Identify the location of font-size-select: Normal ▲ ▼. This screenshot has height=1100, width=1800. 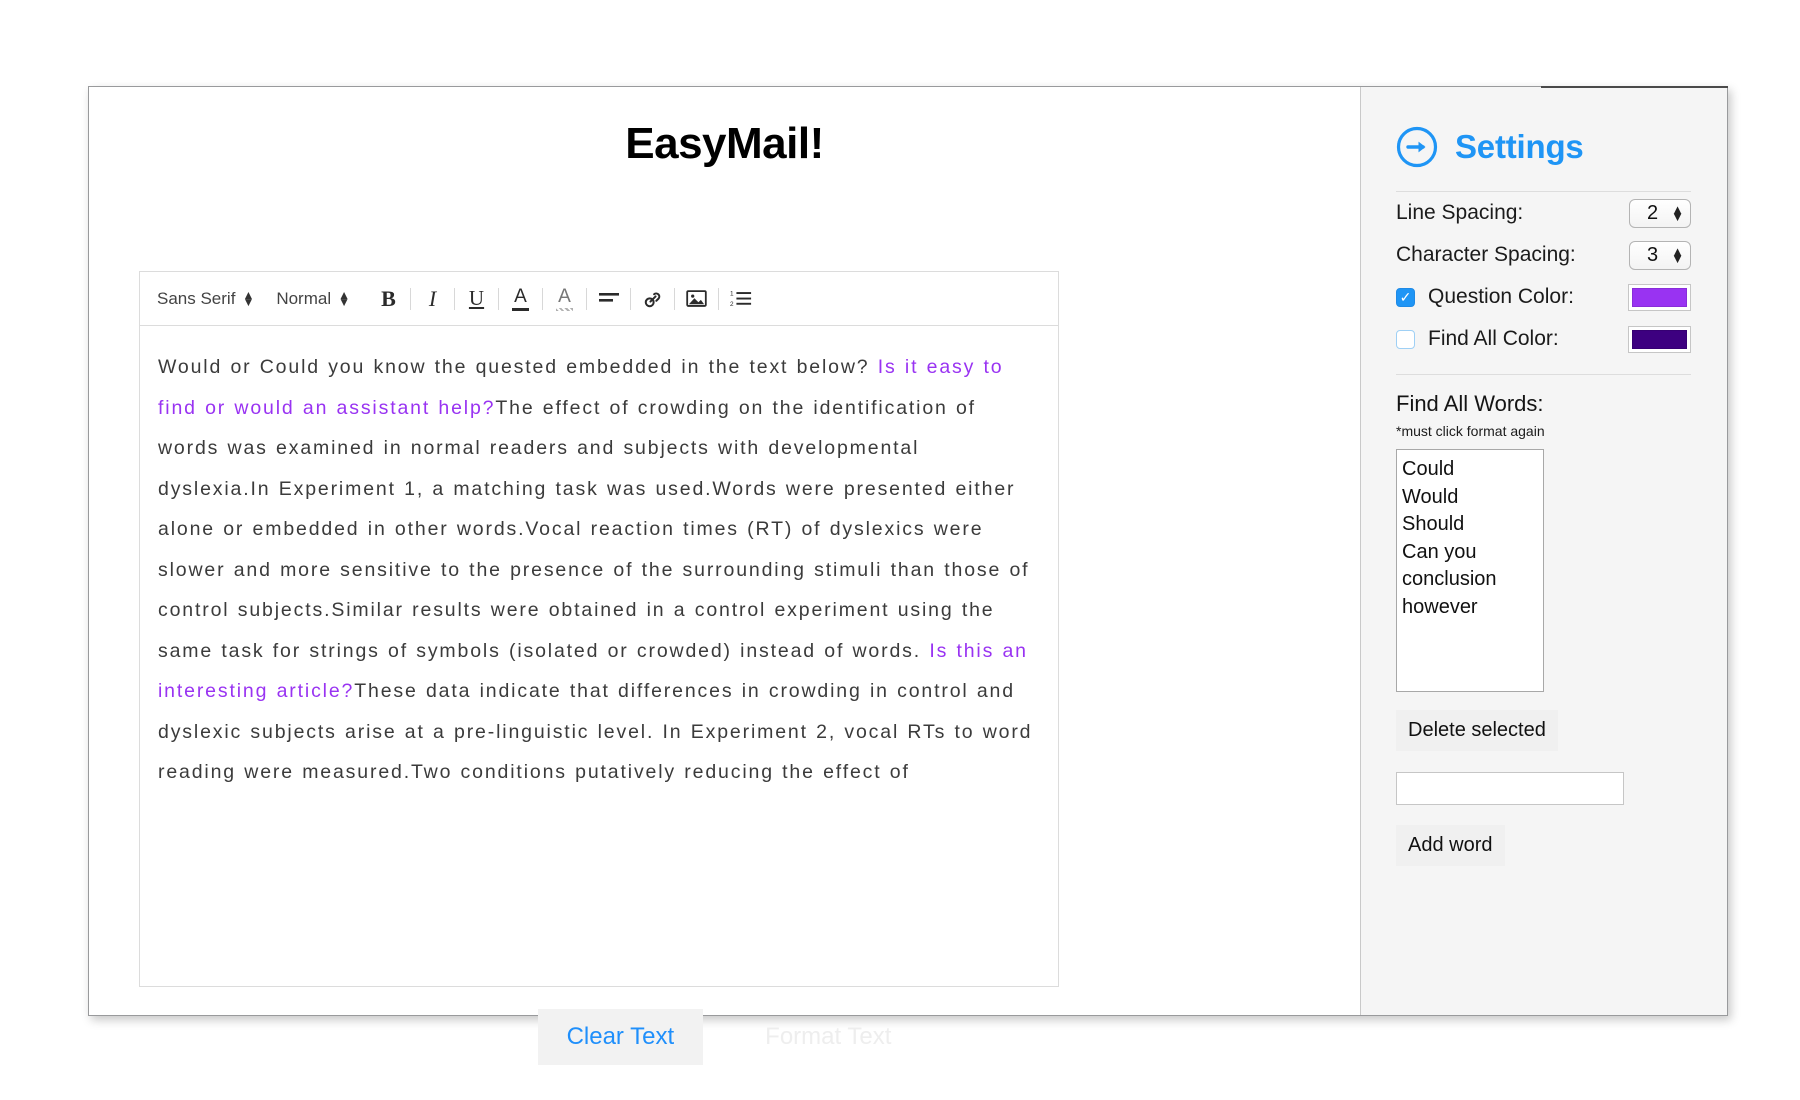
(313, 299).